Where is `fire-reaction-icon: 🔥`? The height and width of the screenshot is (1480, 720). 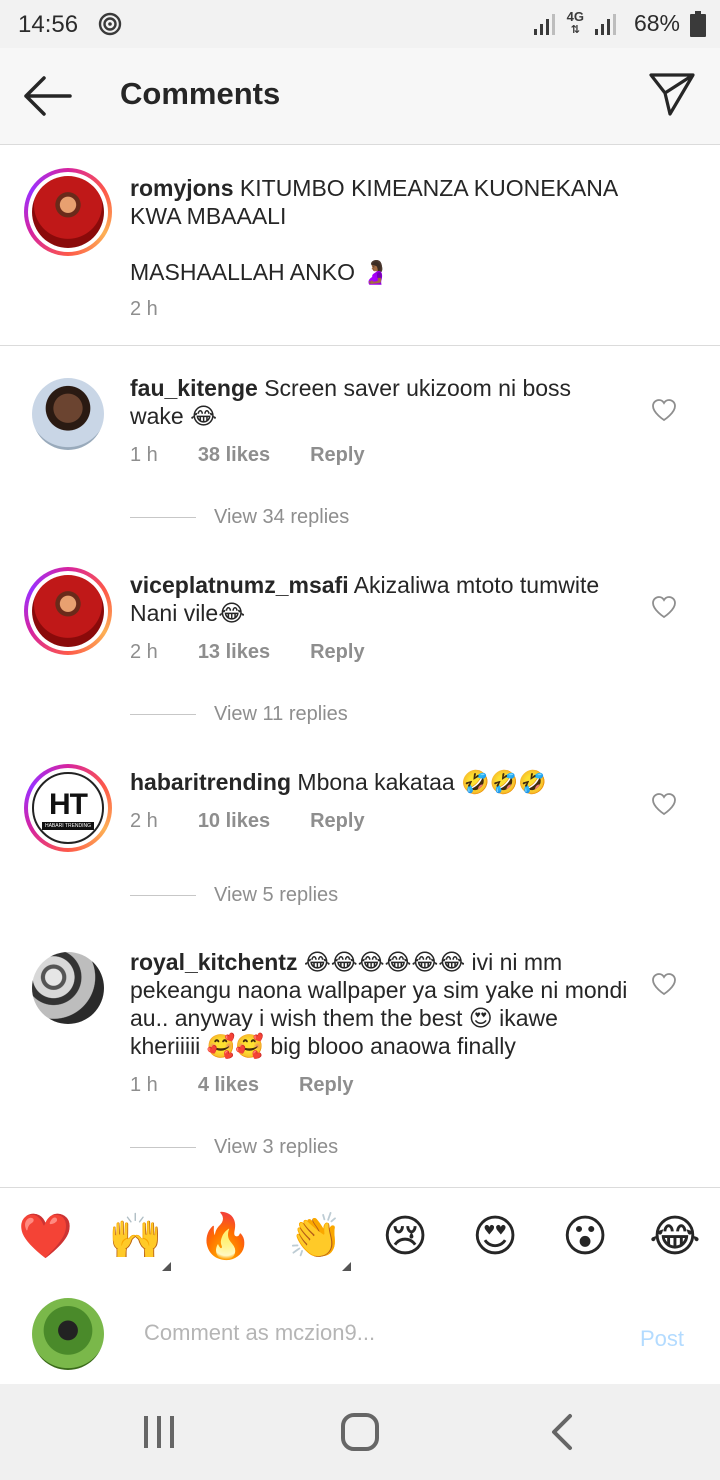 fire-reaction-icon: 🔥 is located at coordinates (225, 1237).